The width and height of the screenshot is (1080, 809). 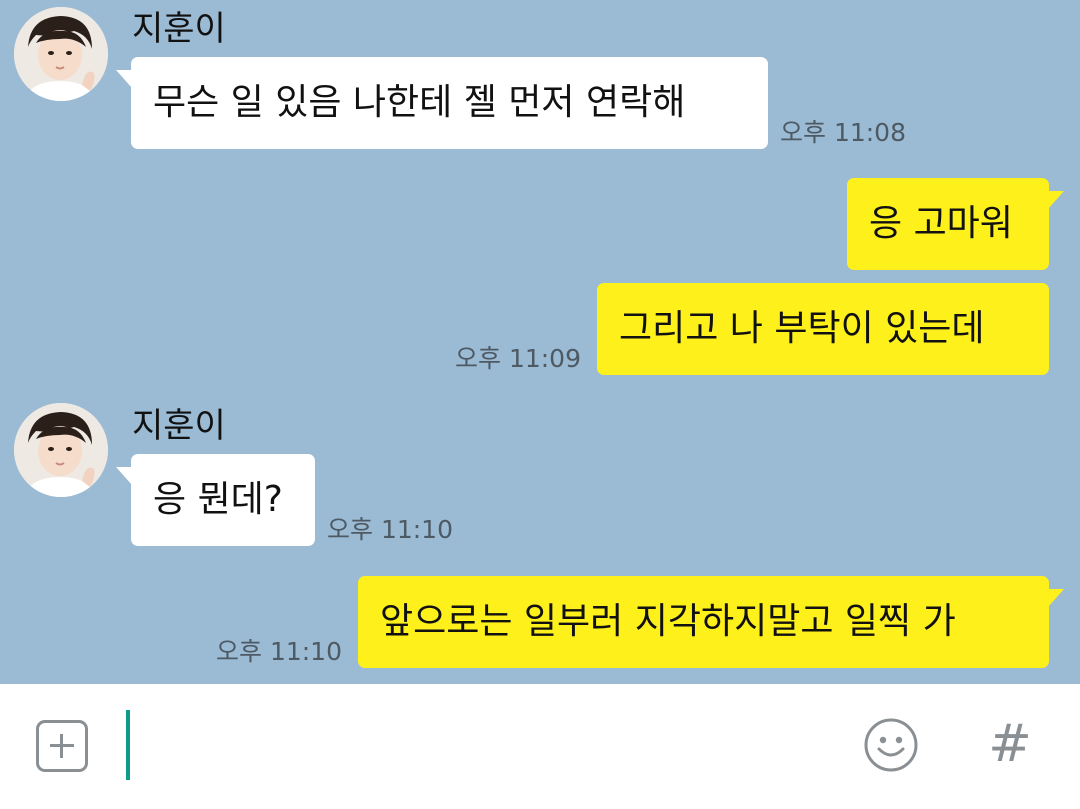 What do you see at coordinates (128, 745) in the screenshot?
I see `text-cursor` at bounding box center [128, 745].